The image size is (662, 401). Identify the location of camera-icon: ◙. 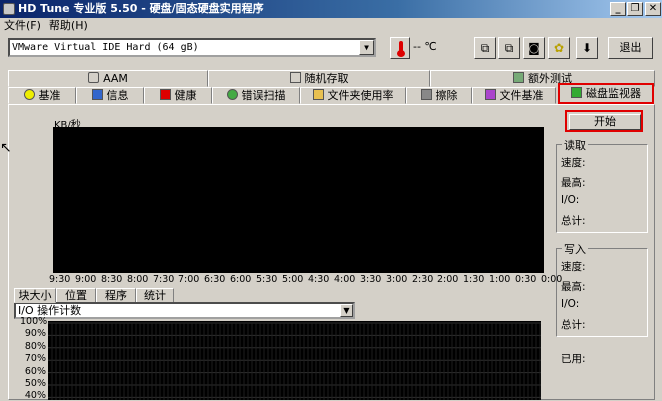
(534, 48).